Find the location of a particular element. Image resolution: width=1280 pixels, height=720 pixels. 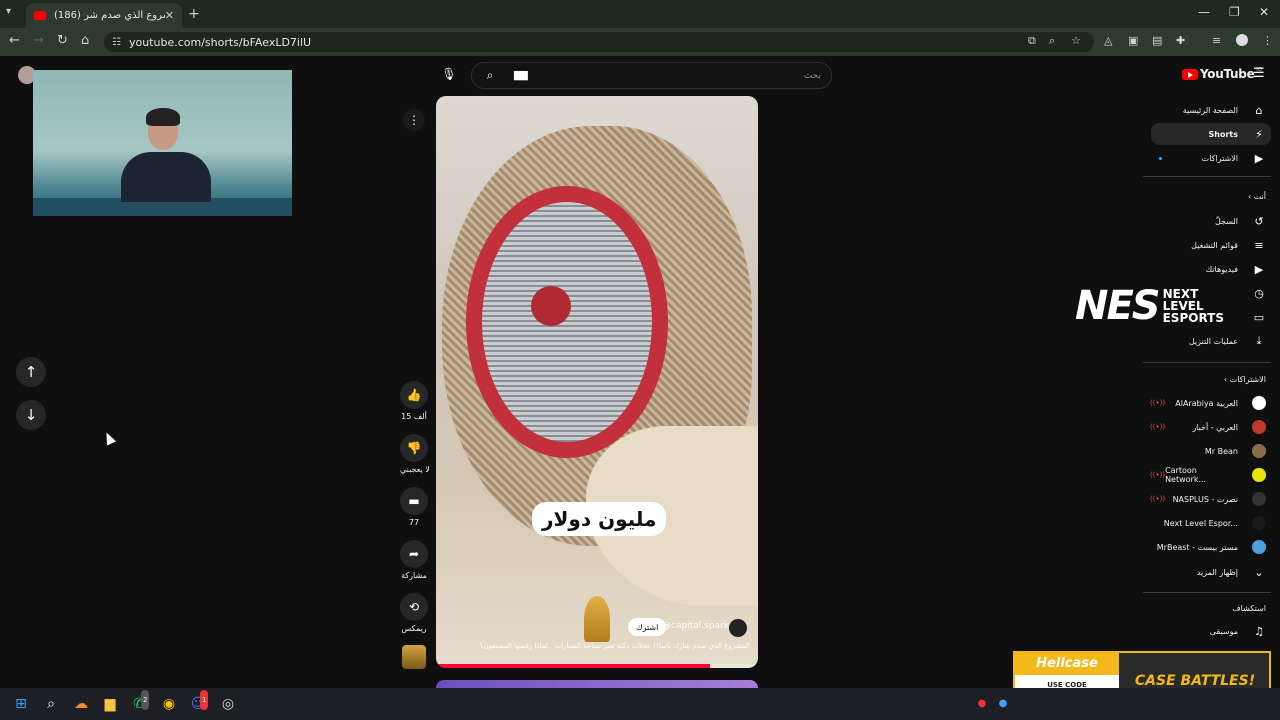

new-tab-button: + is located at coordinates (194, 14).